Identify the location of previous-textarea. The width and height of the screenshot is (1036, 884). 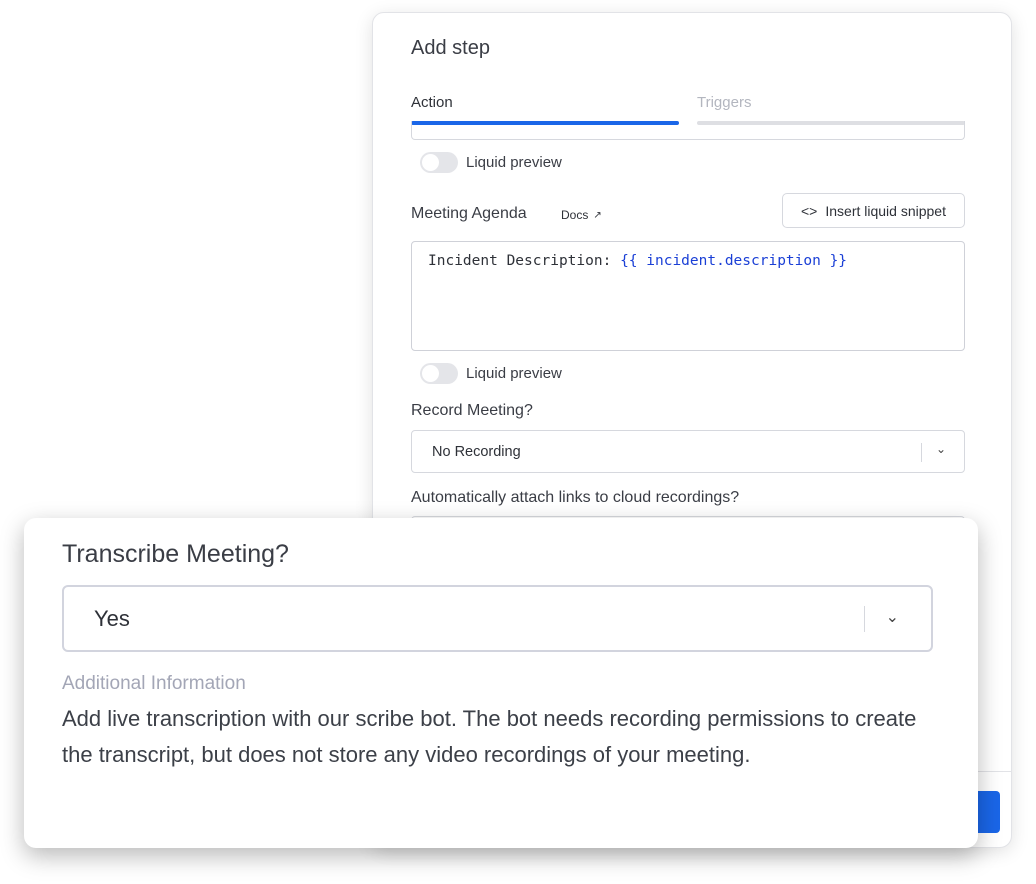
(688, 130).